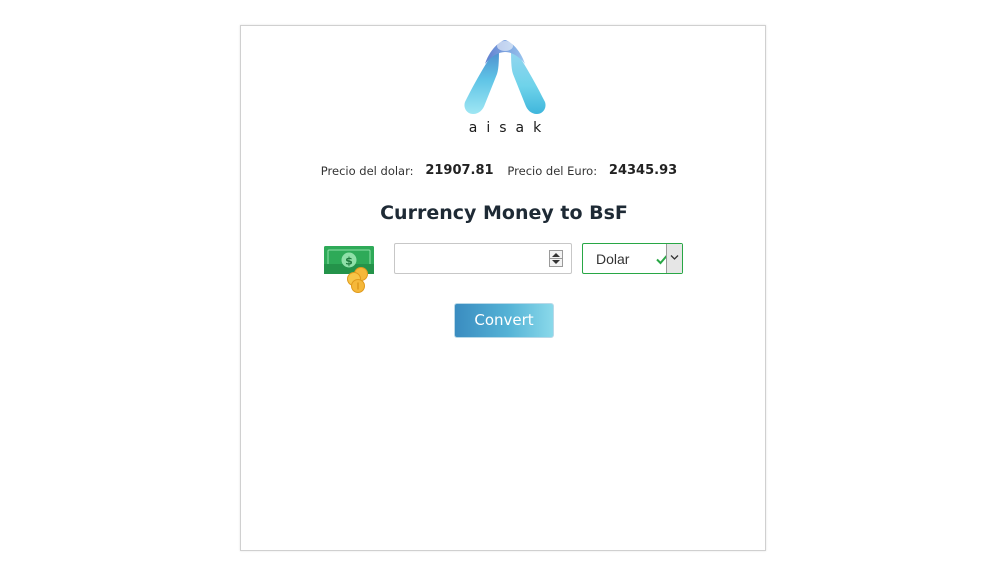  Describe the element at coordinates (556, 262) in the screenshot. I see `spinner-down-icon` at that location.